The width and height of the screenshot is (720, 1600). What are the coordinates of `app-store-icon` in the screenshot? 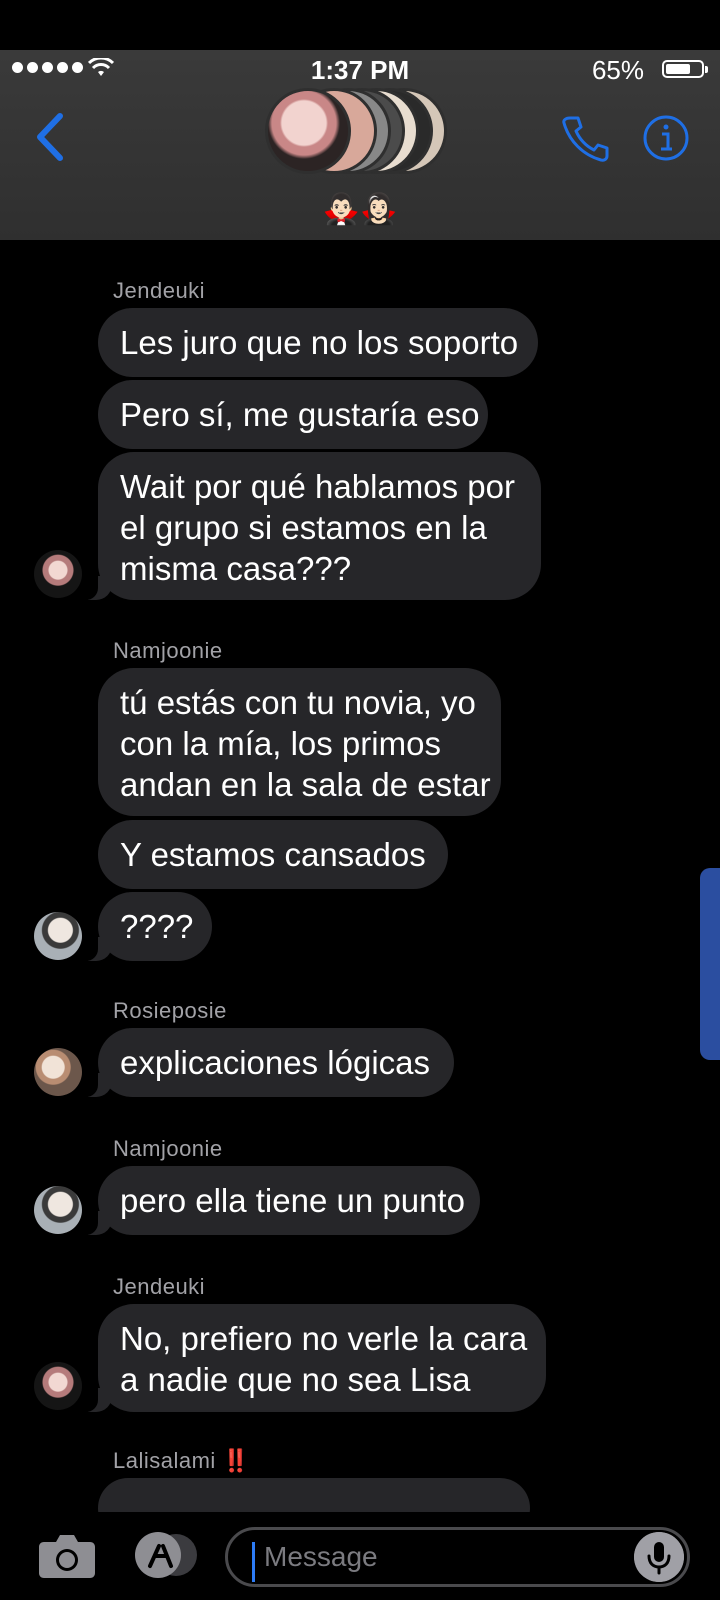 It's located at (168, 1555).